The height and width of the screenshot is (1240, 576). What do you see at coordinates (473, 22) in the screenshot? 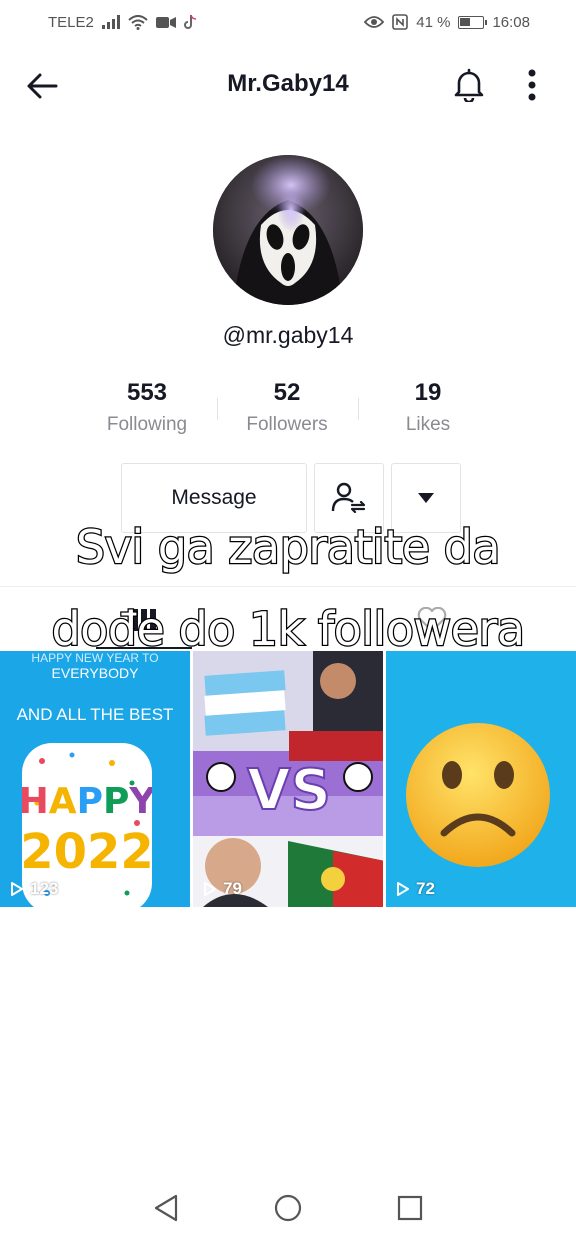
I see `battery-icon` at bounding box center [473, 22].